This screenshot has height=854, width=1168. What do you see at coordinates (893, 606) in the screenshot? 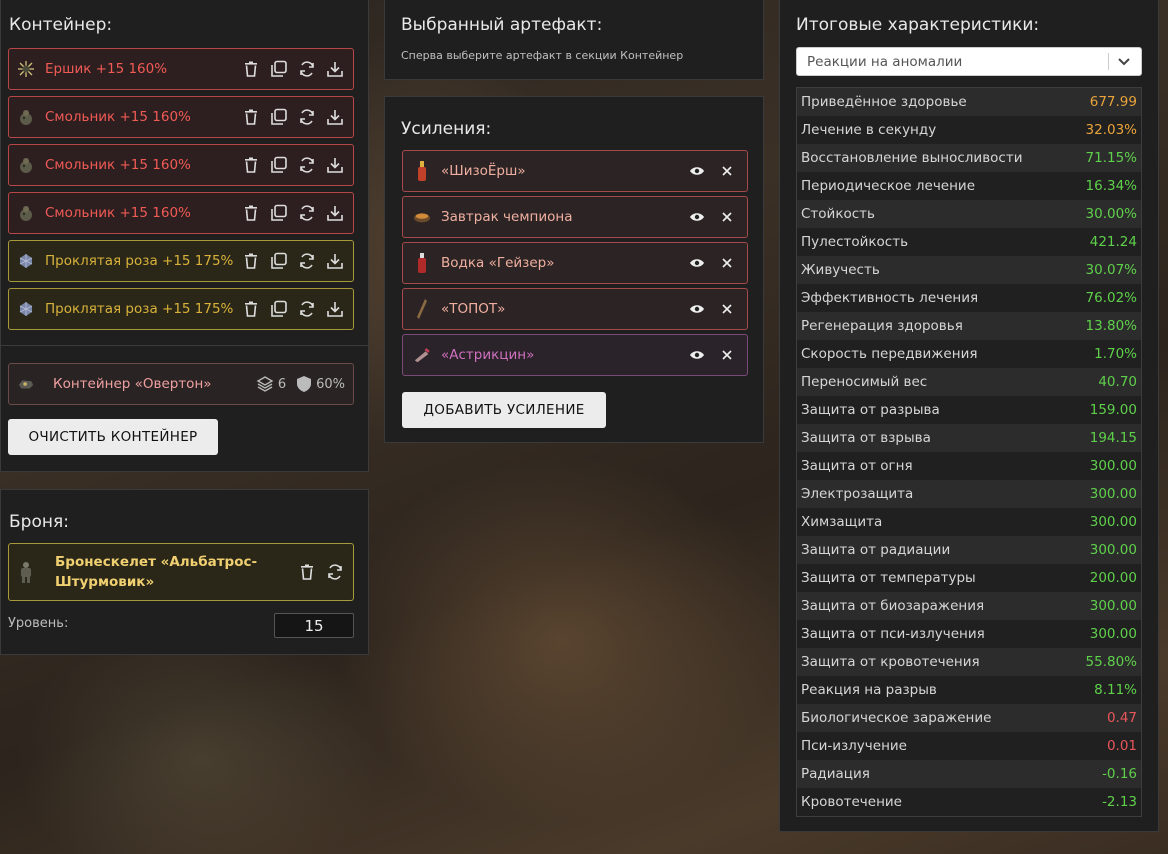
I see `stat-label: Защита от биозаражения` at bounding box center [893, 606].